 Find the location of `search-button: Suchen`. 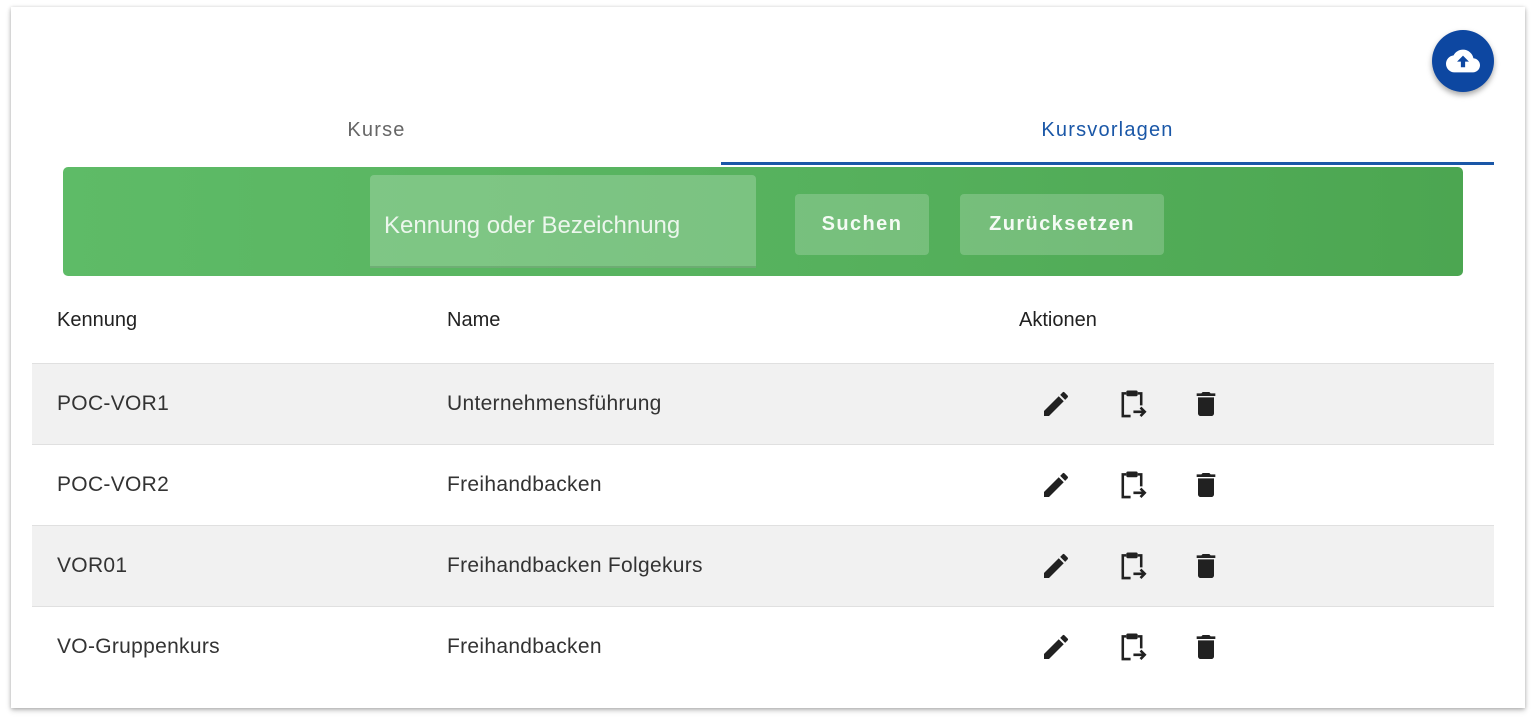

search-button: Suchen is located at coordinates (862, 224).